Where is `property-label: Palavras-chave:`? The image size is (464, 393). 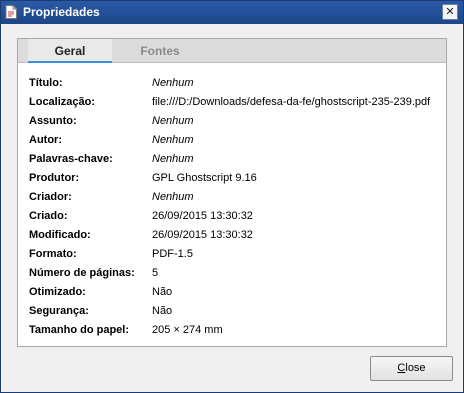 property-label: Palavras-chave: is located at coordinates (71, 159).